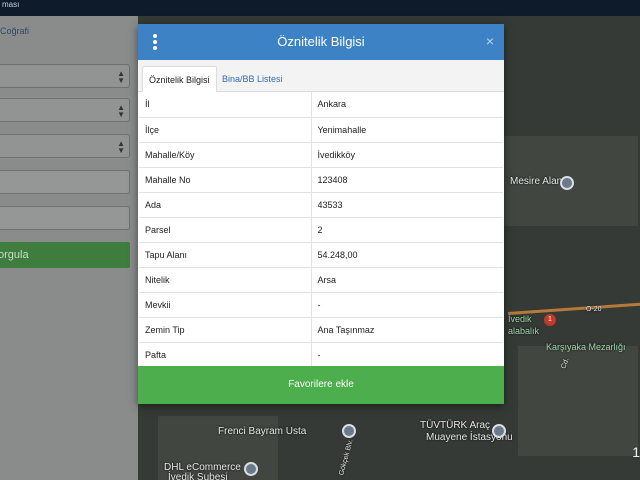 The width and height of the screenshot is (640, 480). I want to click on table-row: Tapu Alanı 54.248,00, so click(321, 255).